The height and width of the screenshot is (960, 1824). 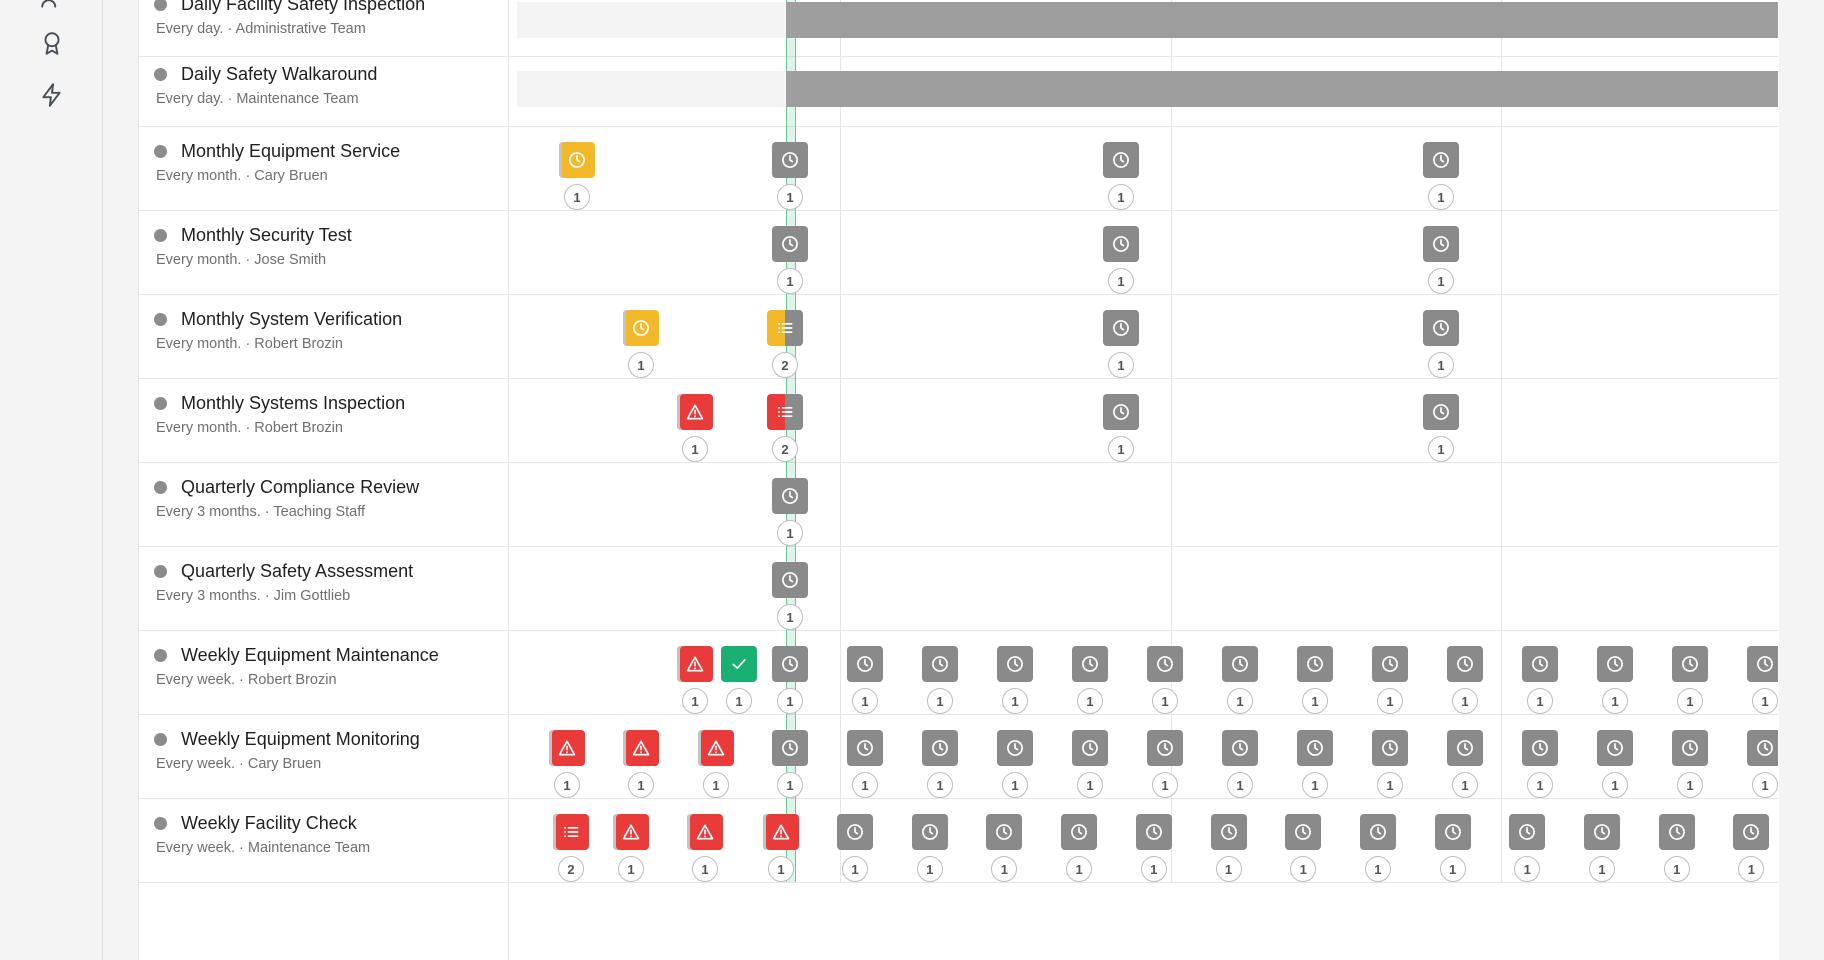 I want to click on task-title: Daily Facility Safety Inspection, so click(x=303, y=7).